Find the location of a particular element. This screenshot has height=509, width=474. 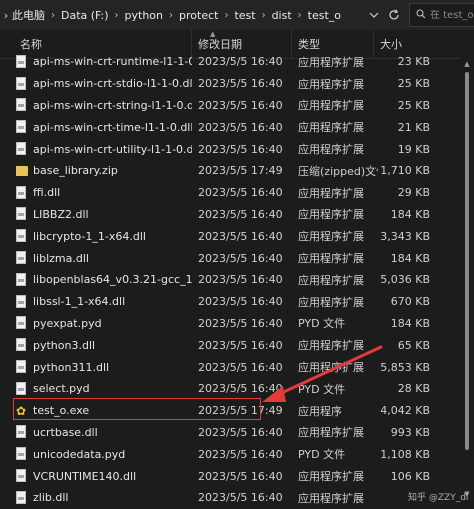

file-row: ucrtbase.dll 2023/5/5 16:40 应用程序扩展 993 KB is located at coordinates (237, 433).